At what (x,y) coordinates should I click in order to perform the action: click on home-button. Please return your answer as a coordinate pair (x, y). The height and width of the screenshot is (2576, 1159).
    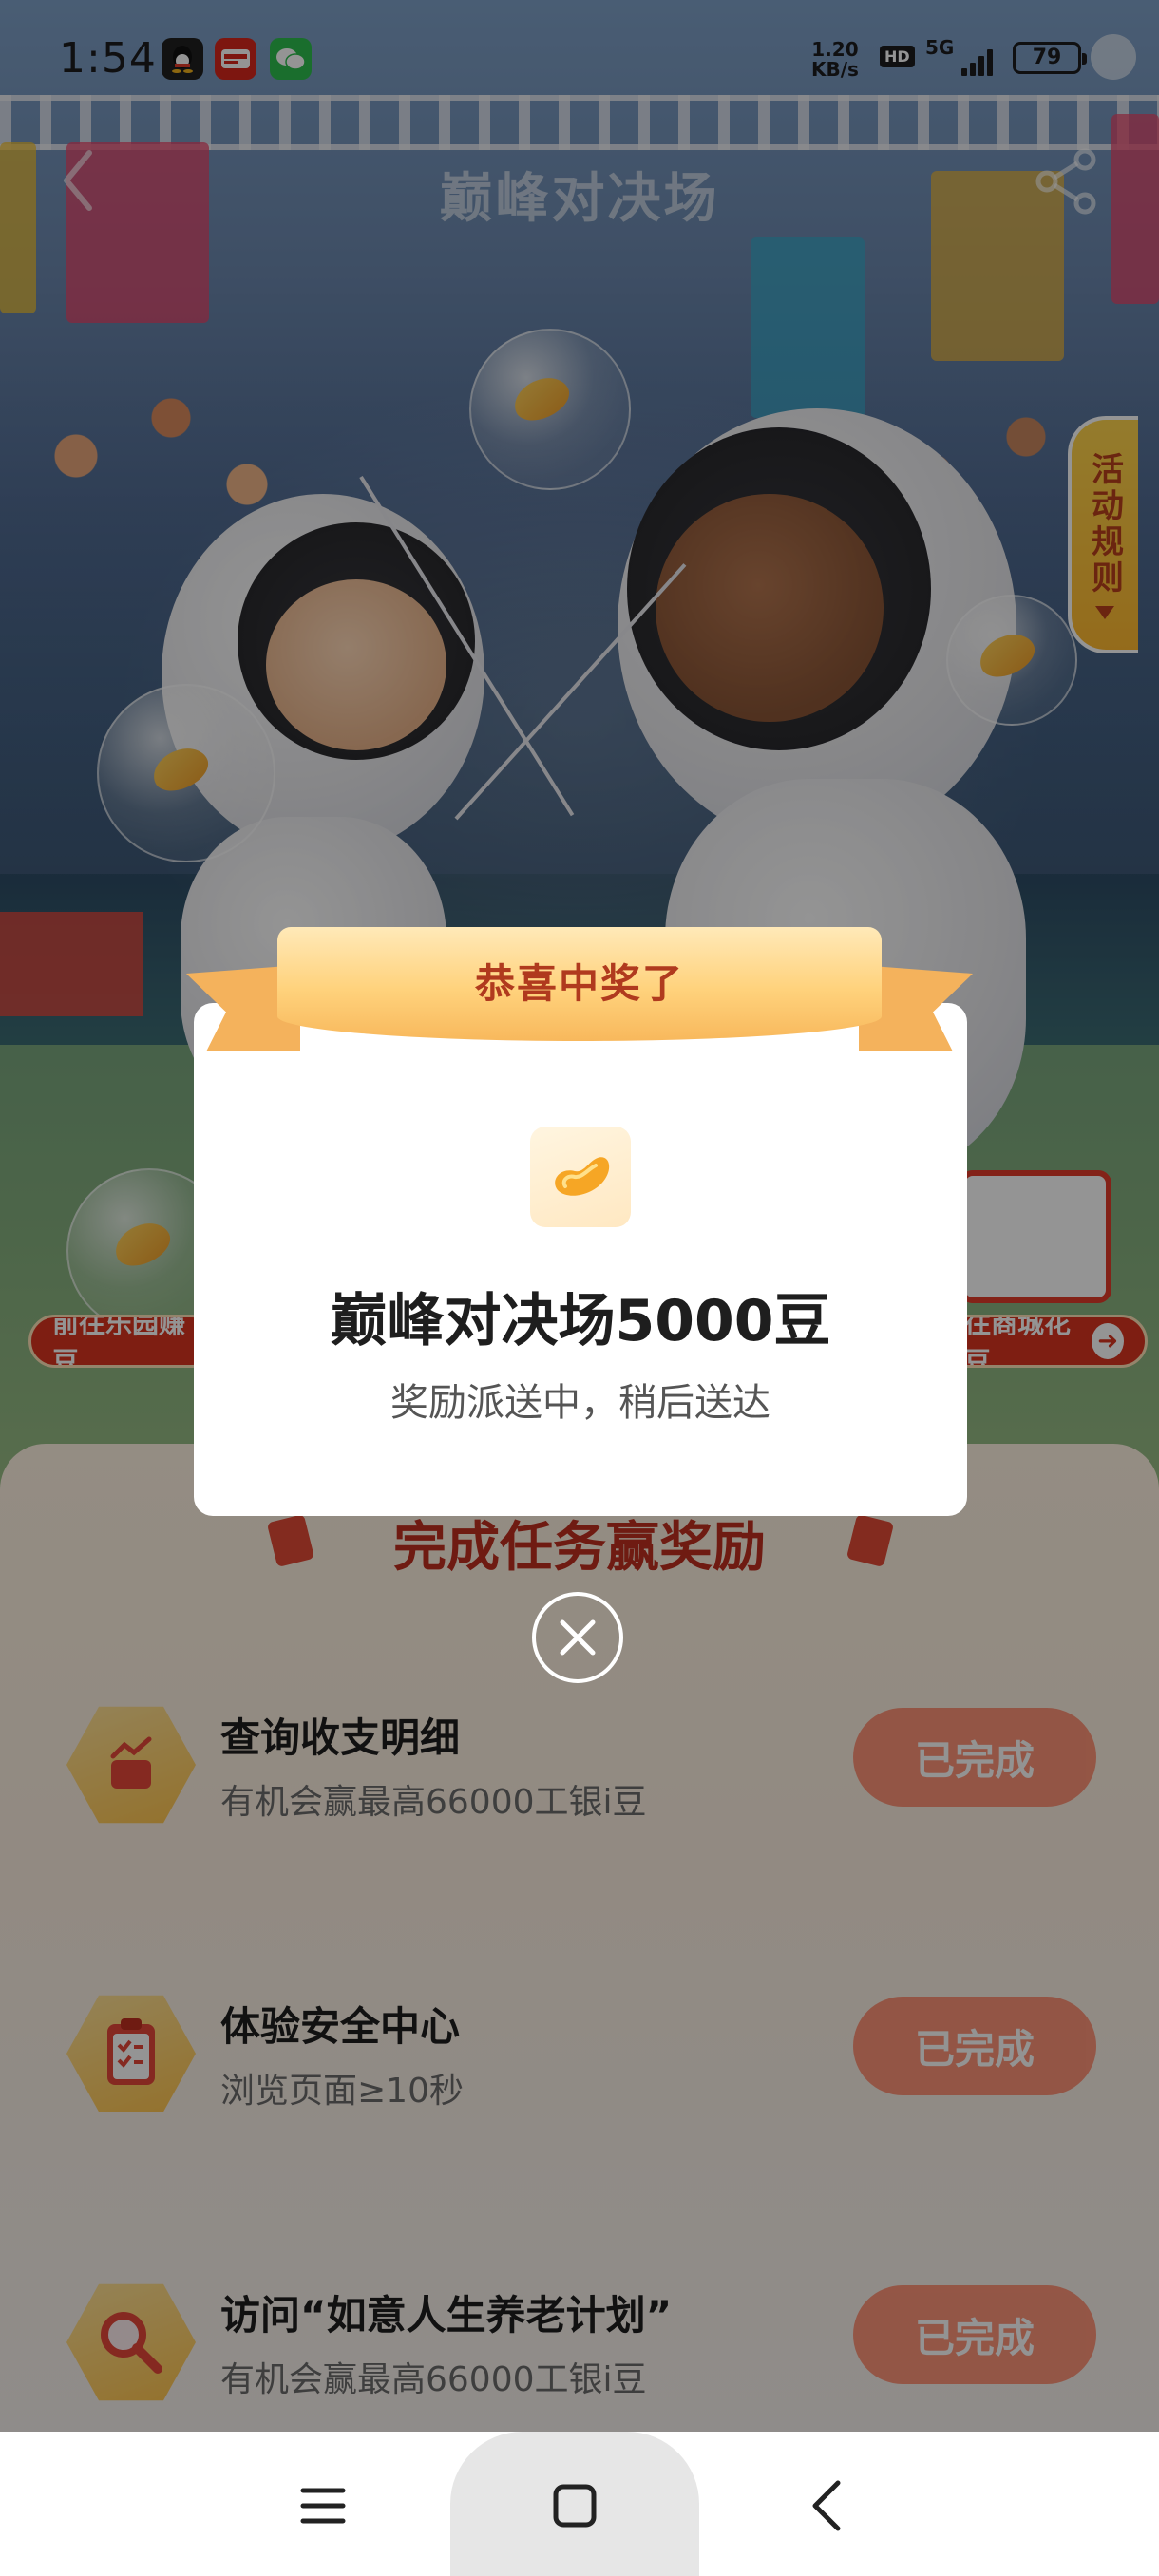
    Looking at the image, I should click on (575, 2506).